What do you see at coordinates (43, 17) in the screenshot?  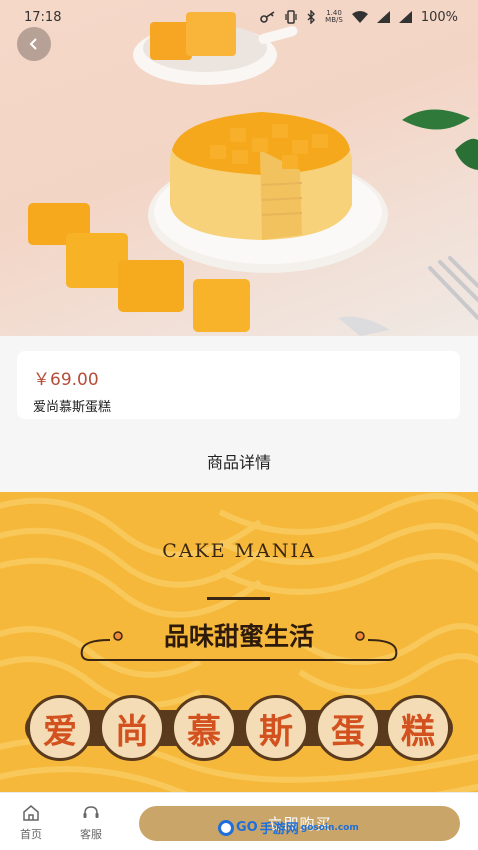 I see `status-time: 17:18` at bounding box center [43, 17].